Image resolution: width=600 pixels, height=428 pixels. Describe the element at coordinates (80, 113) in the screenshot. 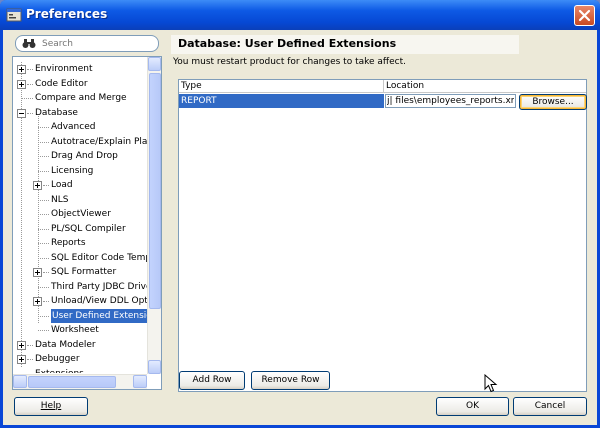

I see `tree-item: Database` at that location.